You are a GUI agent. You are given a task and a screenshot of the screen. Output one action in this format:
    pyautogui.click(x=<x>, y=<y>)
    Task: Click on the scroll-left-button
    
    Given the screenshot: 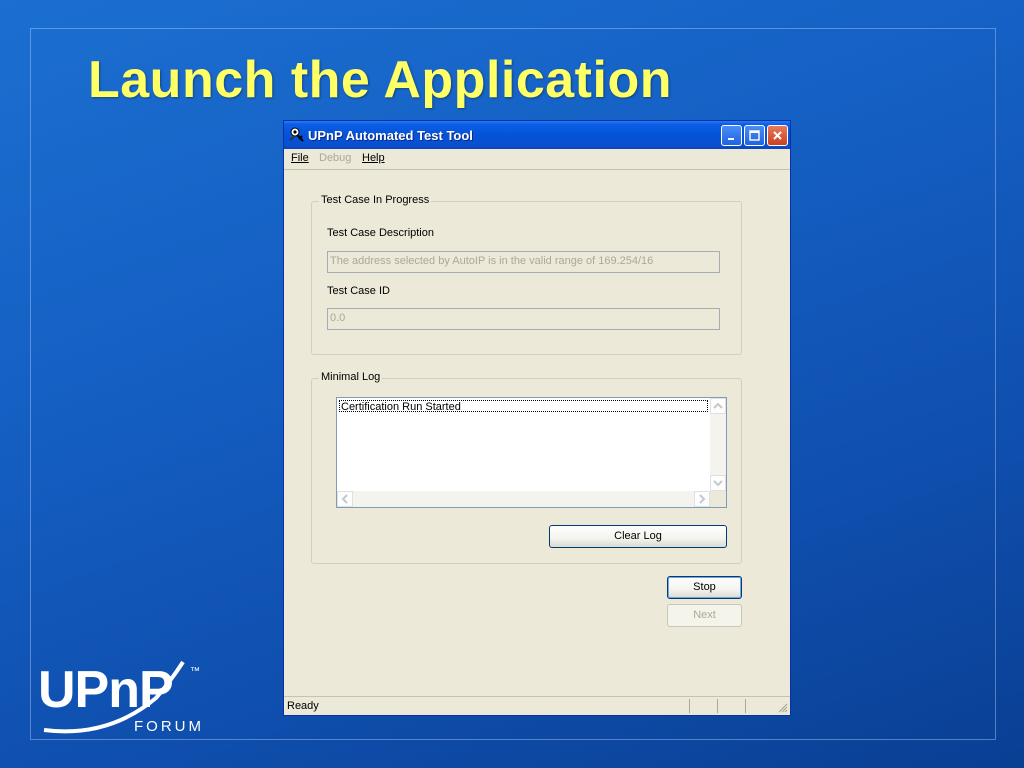 What is the action you would take?
    pyautogui.click(x=345, y=499)
    